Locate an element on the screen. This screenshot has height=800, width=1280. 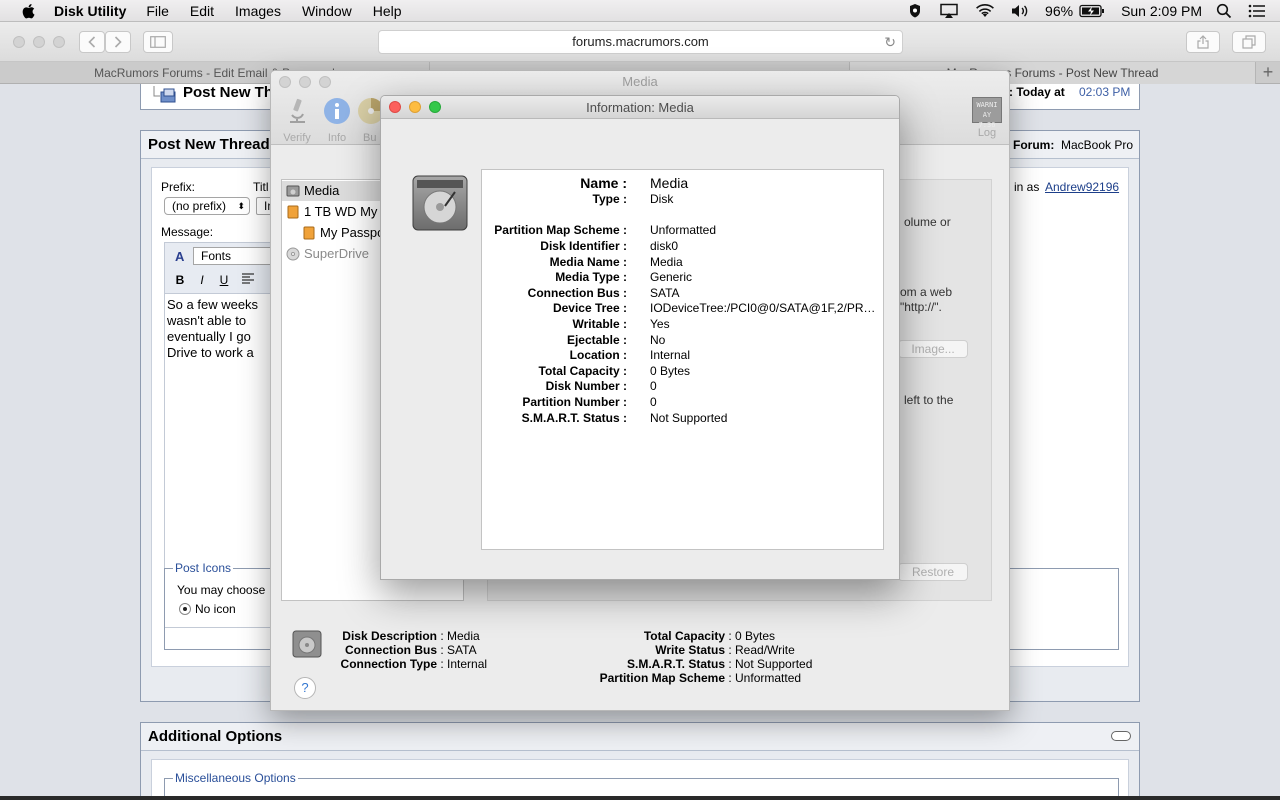
forward-button is located at coordinates (118, 42).